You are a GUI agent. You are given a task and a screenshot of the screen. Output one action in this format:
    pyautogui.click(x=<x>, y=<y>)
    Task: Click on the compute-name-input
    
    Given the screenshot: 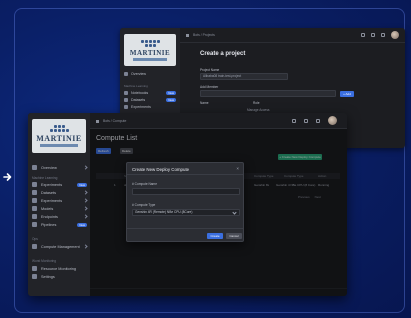 What is the action you would take?
    pyautogui.click(x=186, y=191)
    